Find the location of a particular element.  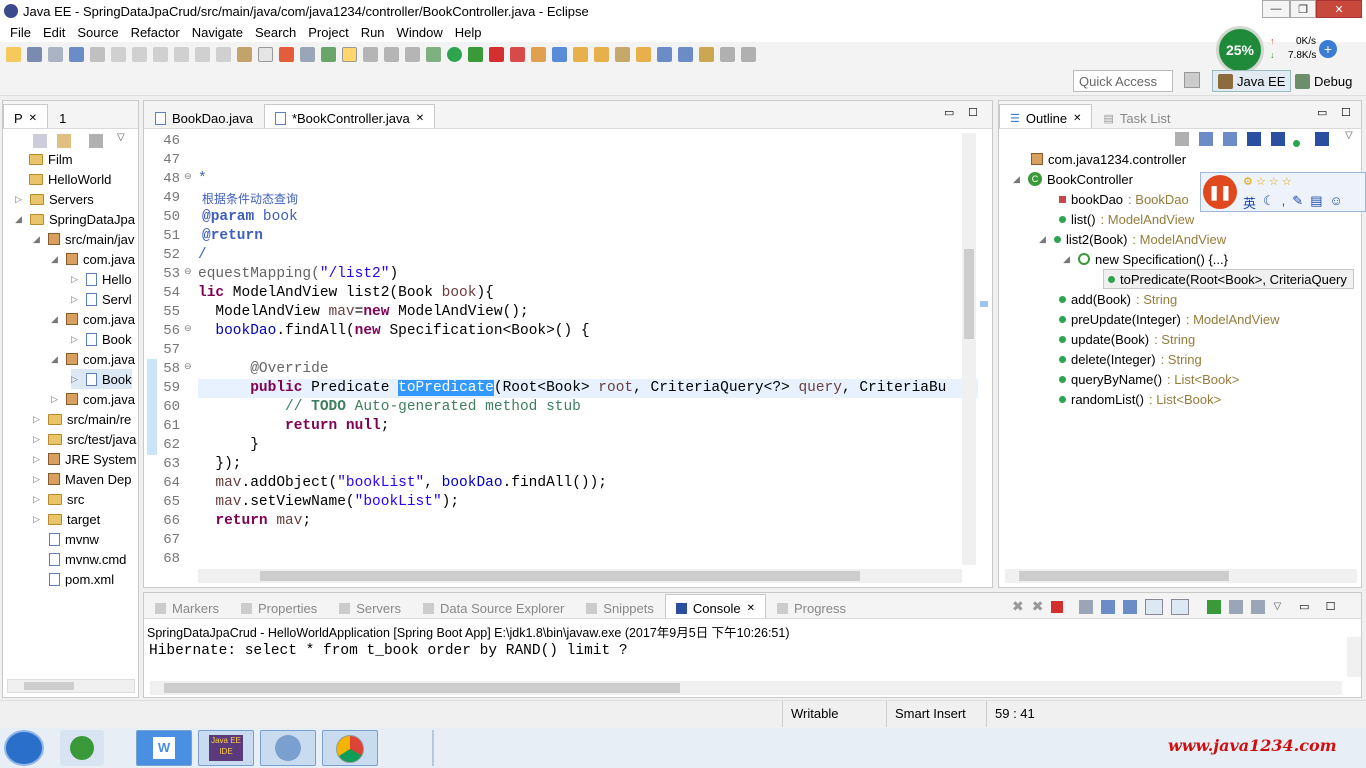

menu-navigate: Navigate is located at coordinates (217, 32).